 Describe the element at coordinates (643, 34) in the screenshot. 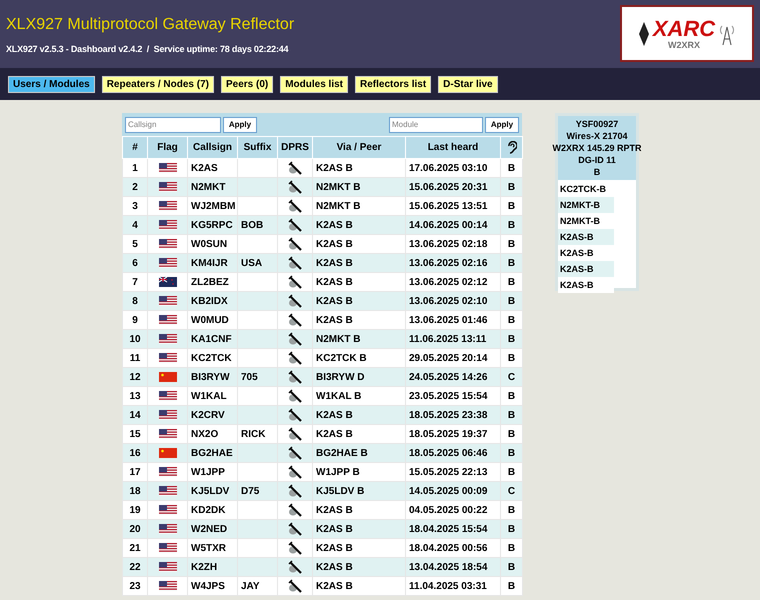

I see `diamond-icon` at that location.